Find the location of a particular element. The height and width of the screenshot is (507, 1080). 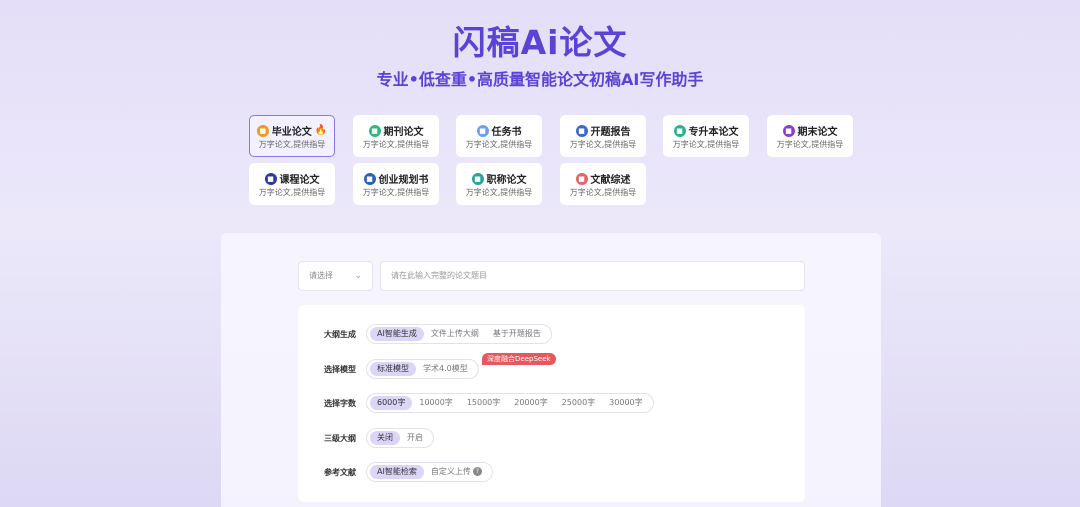

category-card-7: ■ 创业规划书万字论文,提供指导 is located at coordinates (396, 184).